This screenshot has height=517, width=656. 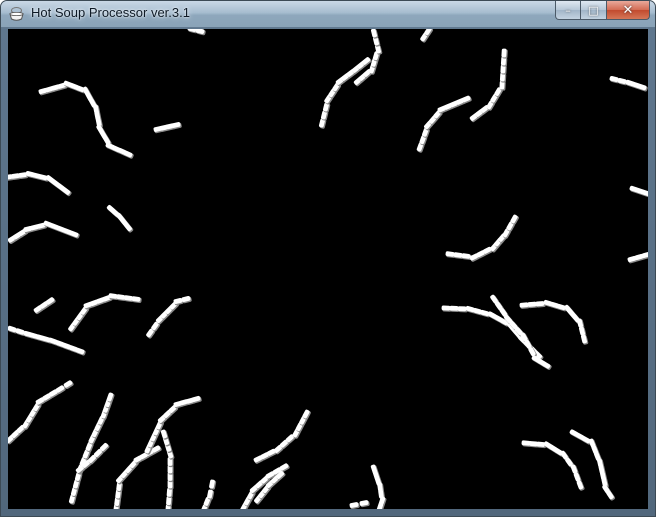 I want to click on maximize-button: □, so click(x=594, y=10).